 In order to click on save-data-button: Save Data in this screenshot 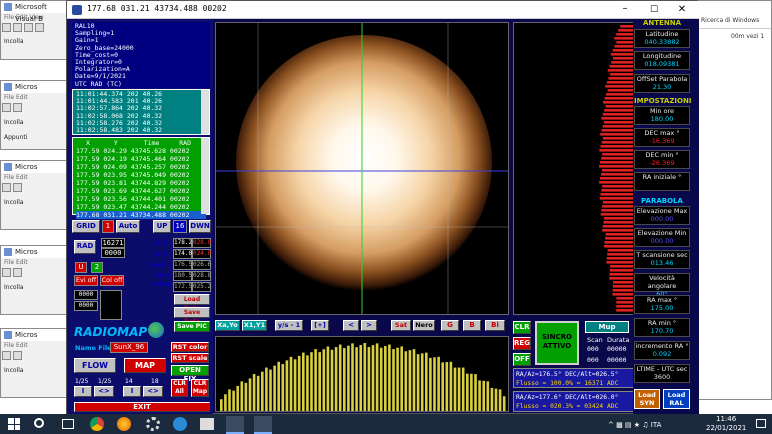, I will do `click(192, 316)`.